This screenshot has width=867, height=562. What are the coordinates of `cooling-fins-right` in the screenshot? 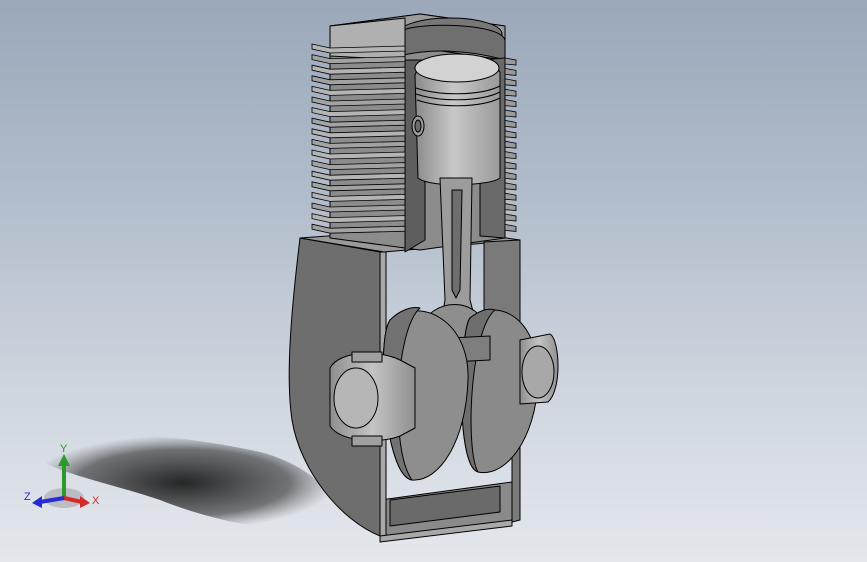 It's located at (510, 144).